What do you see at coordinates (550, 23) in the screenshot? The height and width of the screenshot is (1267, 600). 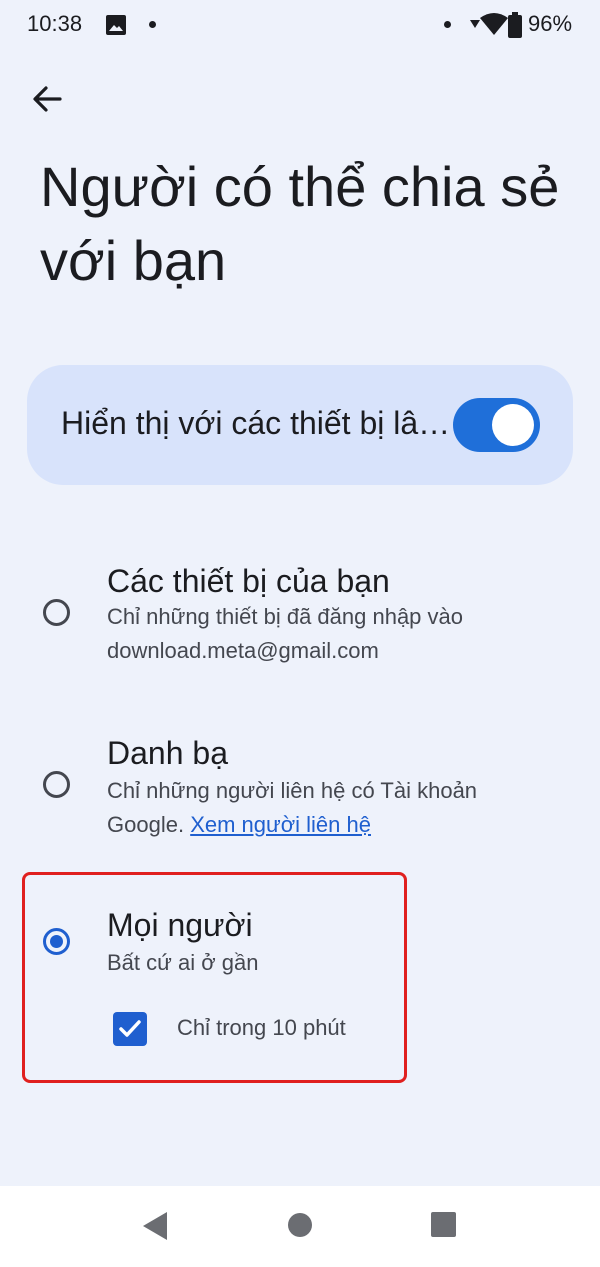 I see `battery-percent: 96%` at bounding box center [550, 23].